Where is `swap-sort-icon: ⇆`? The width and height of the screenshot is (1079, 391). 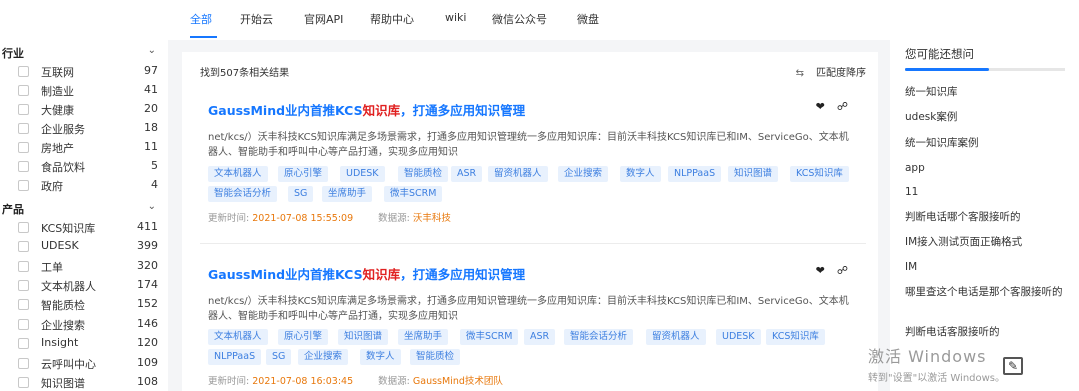 swap-sort-icon: ⇆ is located at coordinates (800, 73).